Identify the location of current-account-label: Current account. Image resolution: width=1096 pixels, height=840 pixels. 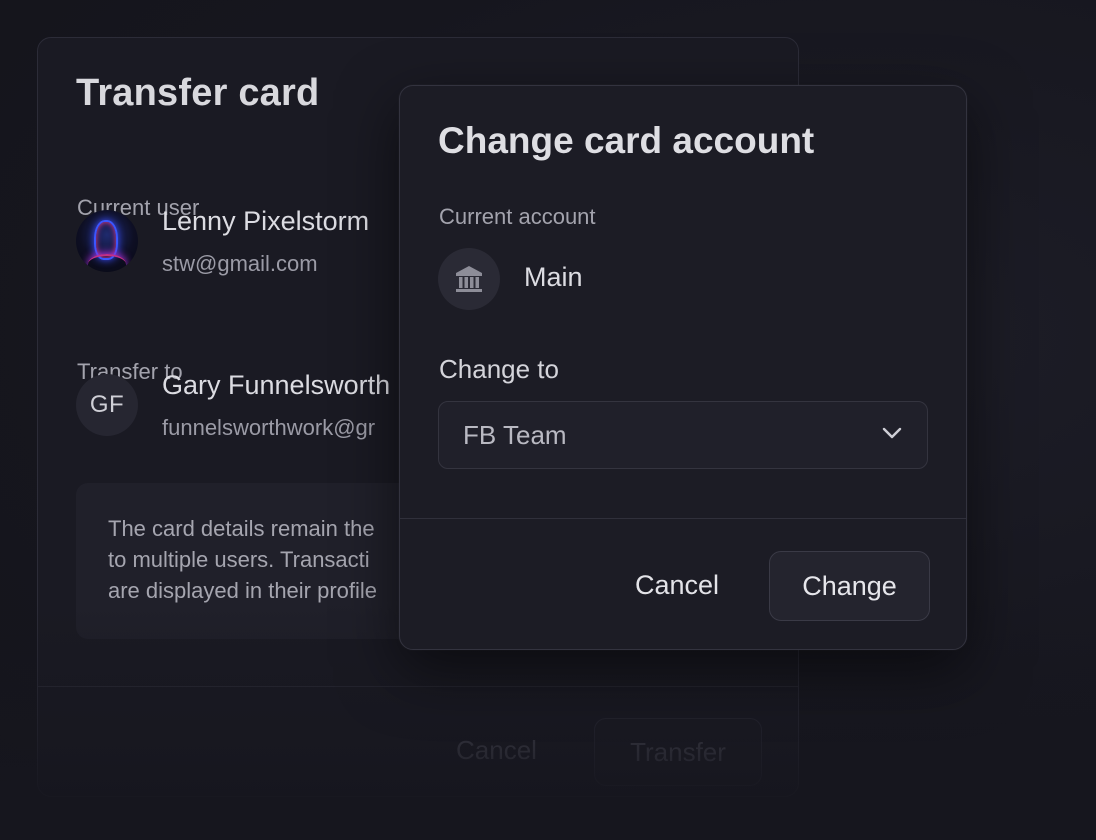
(517, 216).